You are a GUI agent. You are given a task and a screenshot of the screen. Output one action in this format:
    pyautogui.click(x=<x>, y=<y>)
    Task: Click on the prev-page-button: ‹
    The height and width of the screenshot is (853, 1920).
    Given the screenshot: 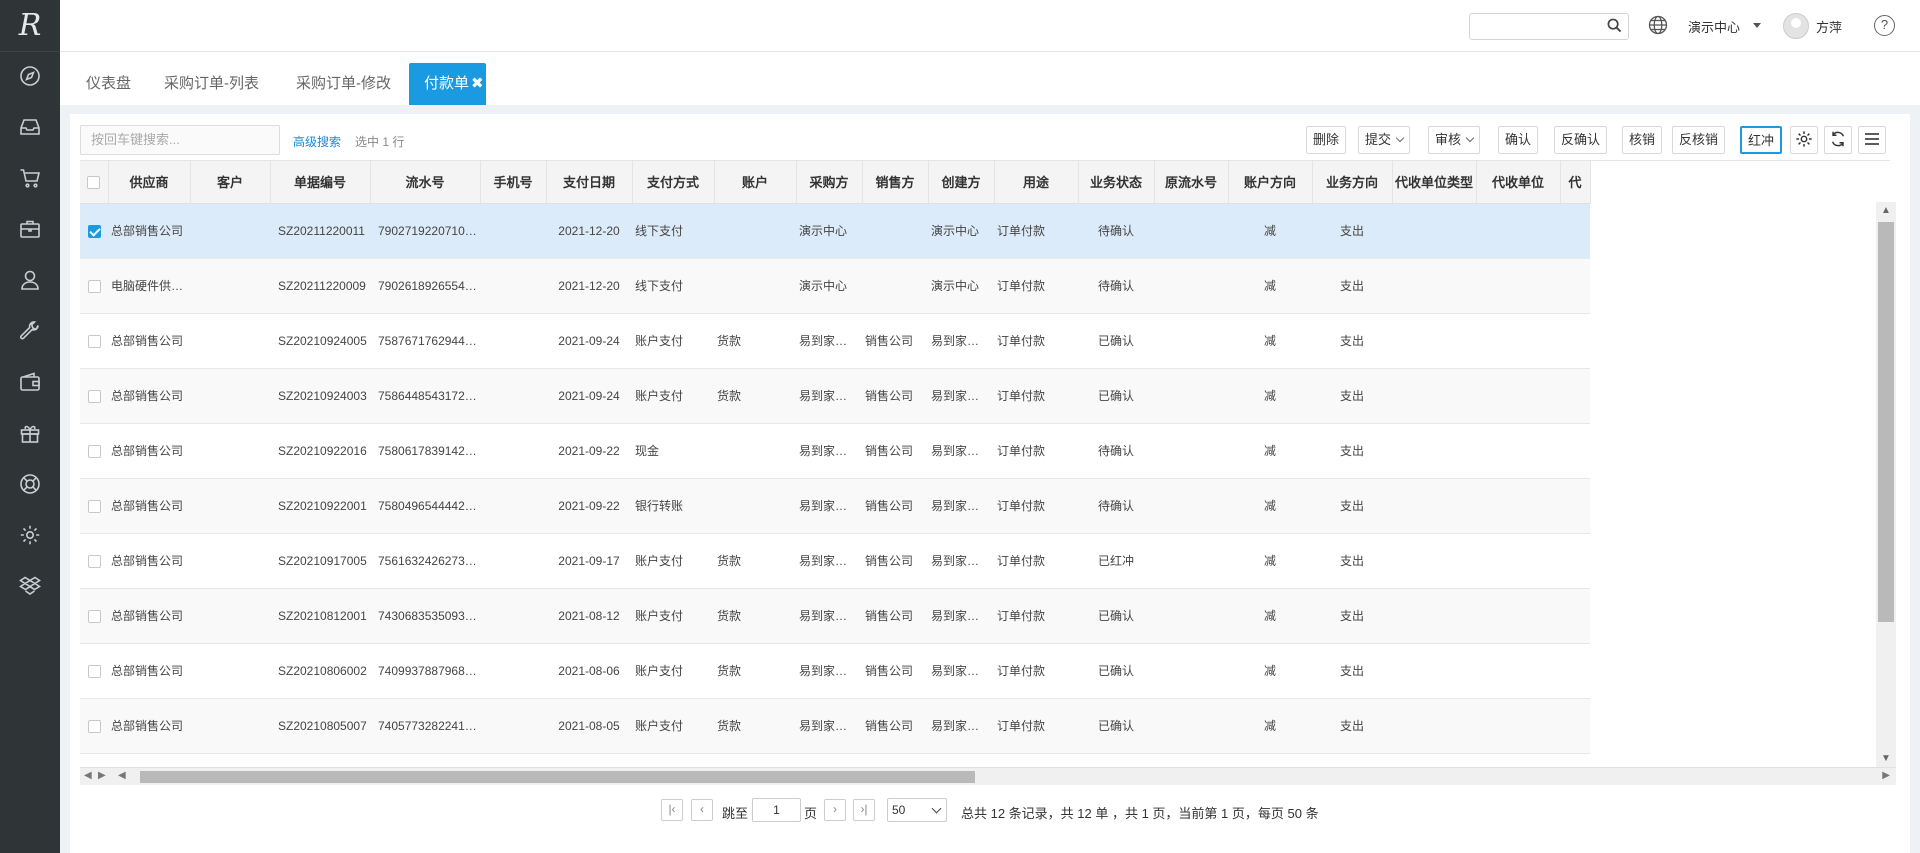 What is the action you would take?
    pyautogui.click(x=702, y=810)
    